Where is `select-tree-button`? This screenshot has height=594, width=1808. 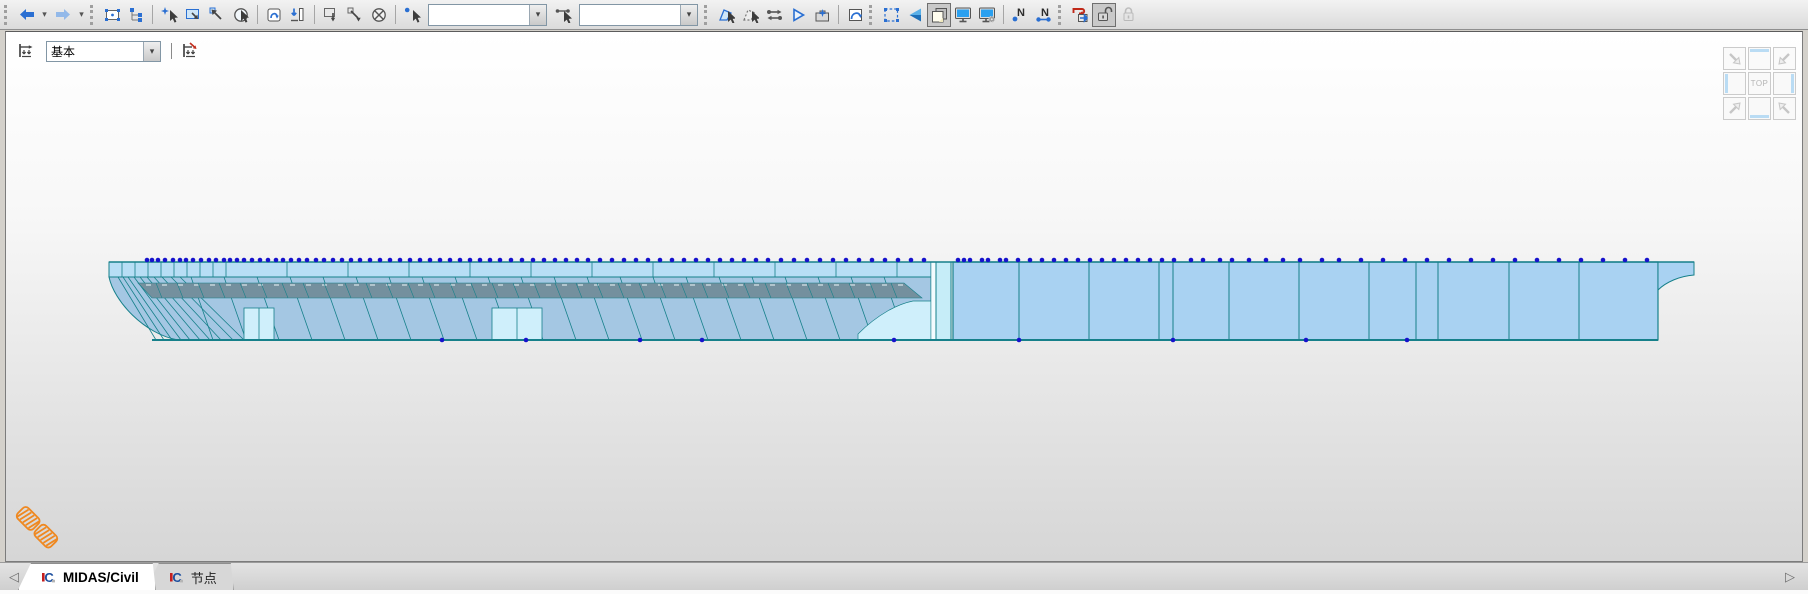
select-tree-button is located at coordinates (136, 15).